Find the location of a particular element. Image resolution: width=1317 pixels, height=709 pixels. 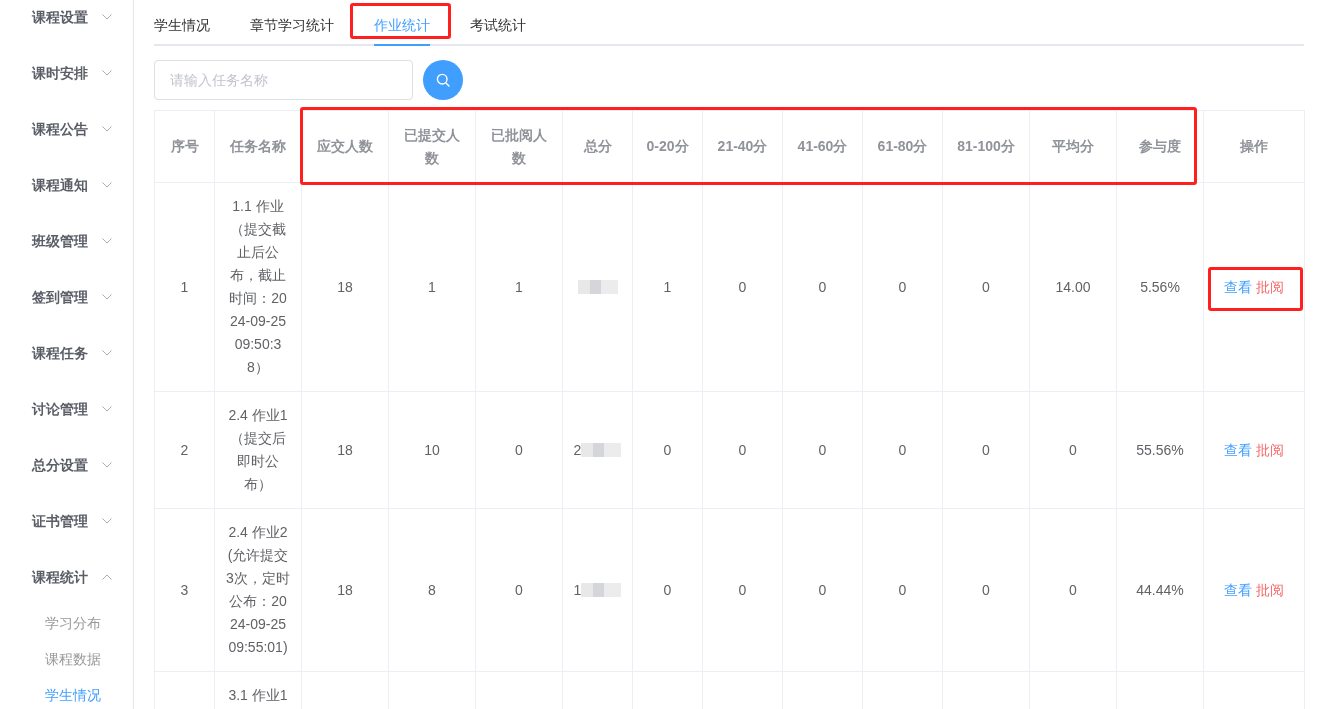

sidebar-item: 总分设置 is located at coordinates (66, 465).